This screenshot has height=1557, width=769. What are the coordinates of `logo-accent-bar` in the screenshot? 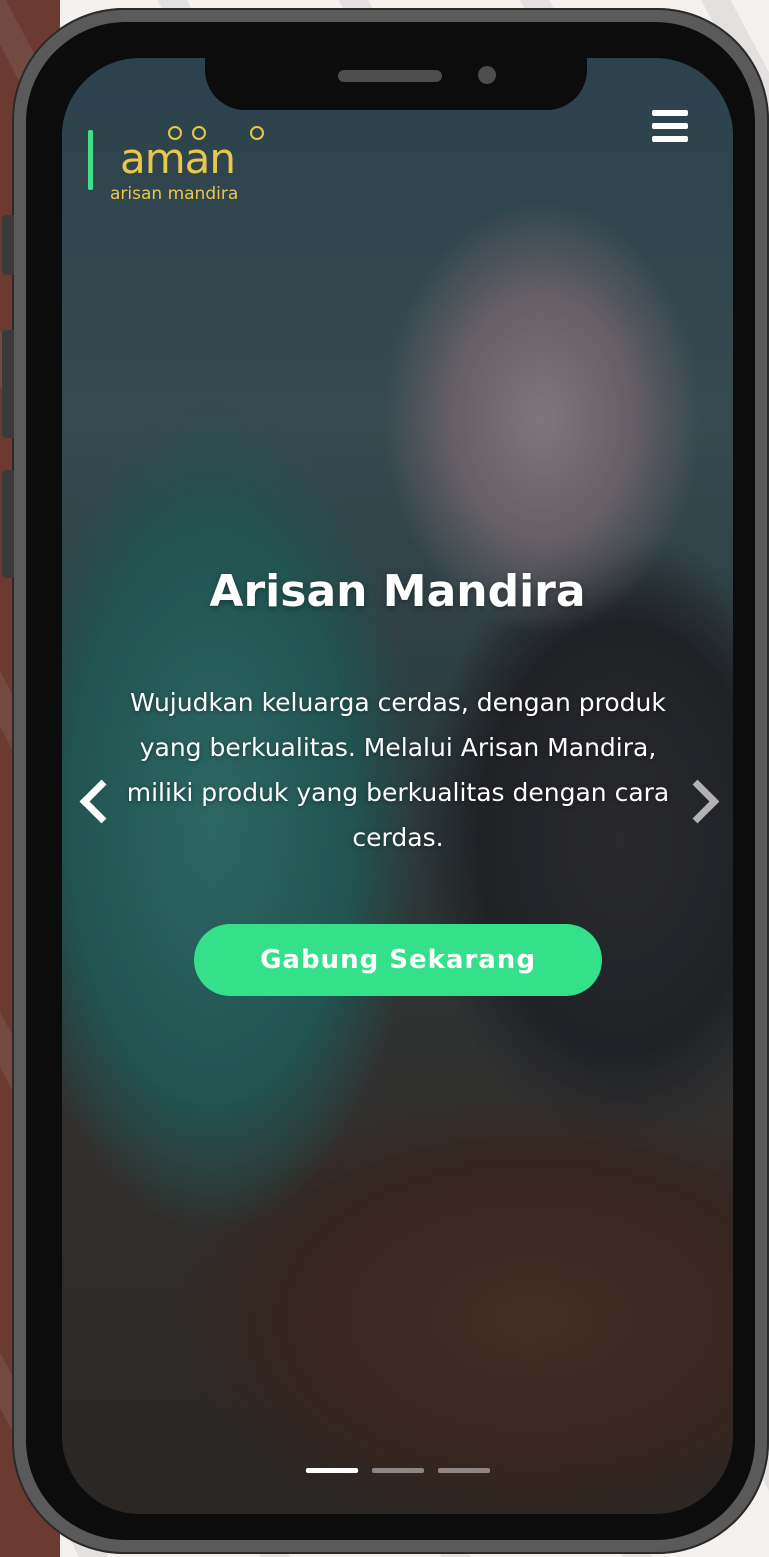 It's located at (90, 160).